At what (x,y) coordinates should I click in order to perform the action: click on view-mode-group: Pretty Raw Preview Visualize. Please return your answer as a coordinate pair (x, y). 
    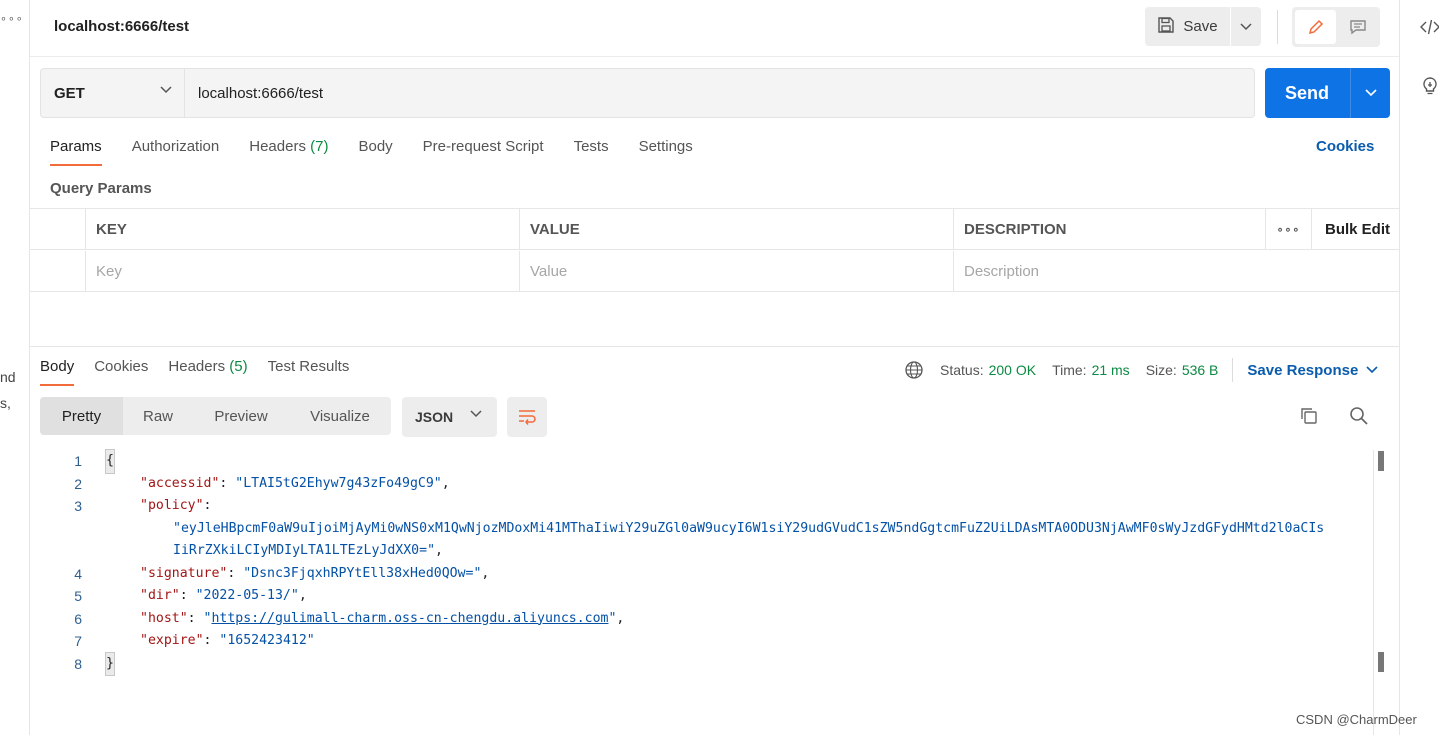
    Looking at the image, I should click on (215, 416).